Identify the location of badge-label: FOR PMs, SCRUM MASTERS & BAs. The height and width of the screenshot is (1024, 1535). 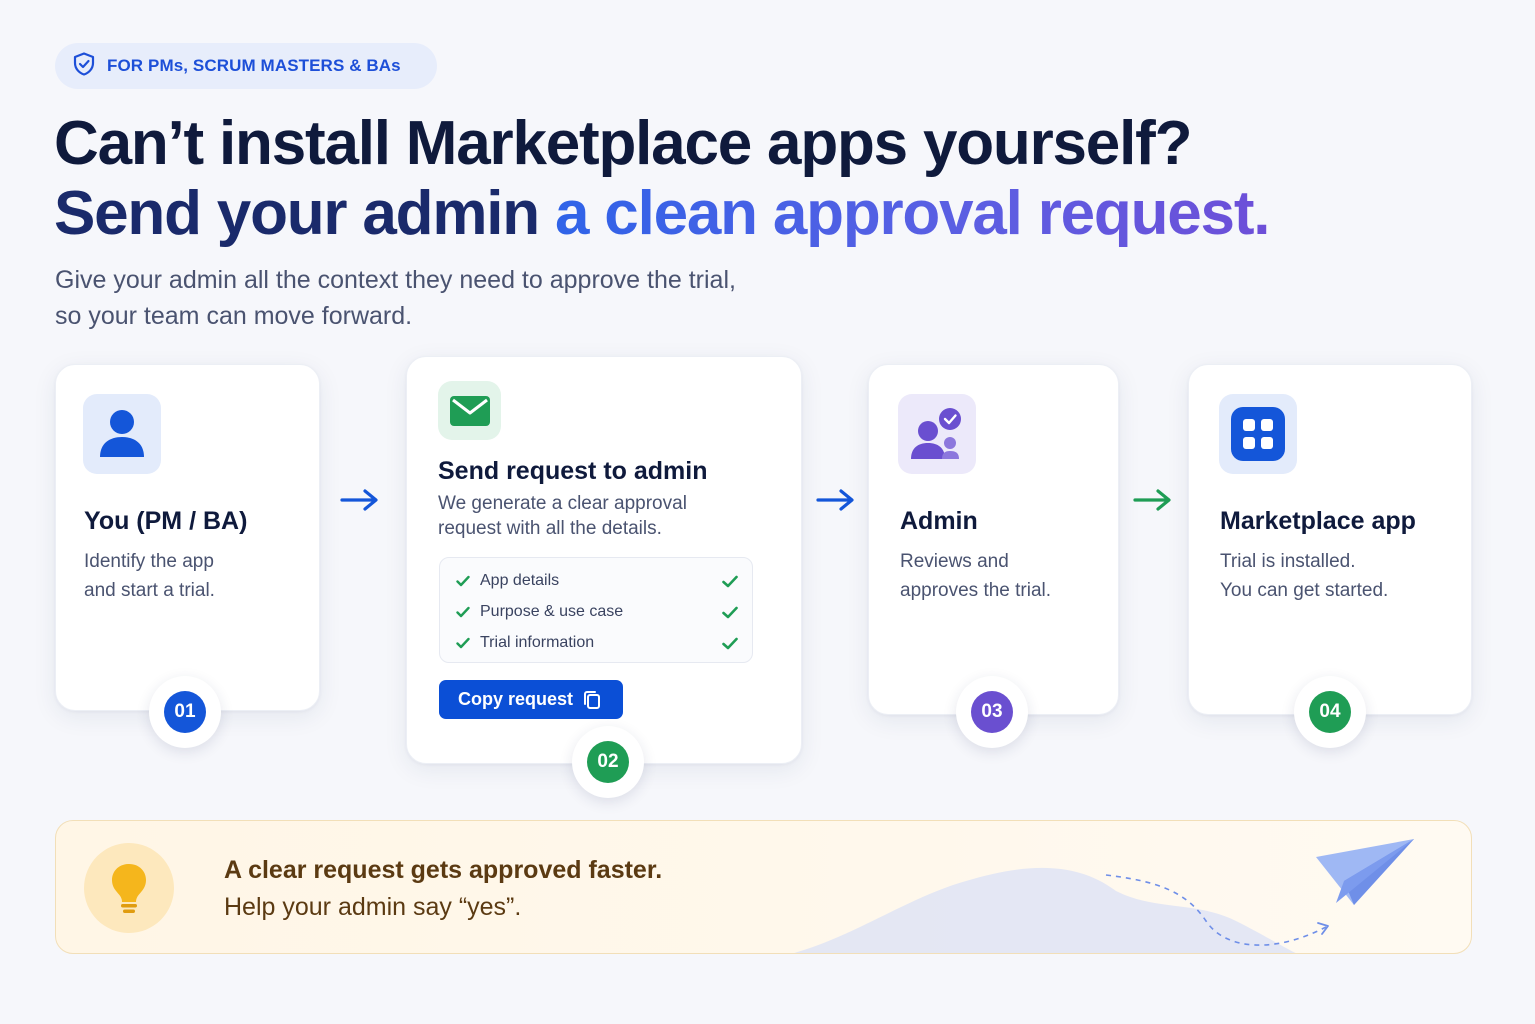
(254, 65).